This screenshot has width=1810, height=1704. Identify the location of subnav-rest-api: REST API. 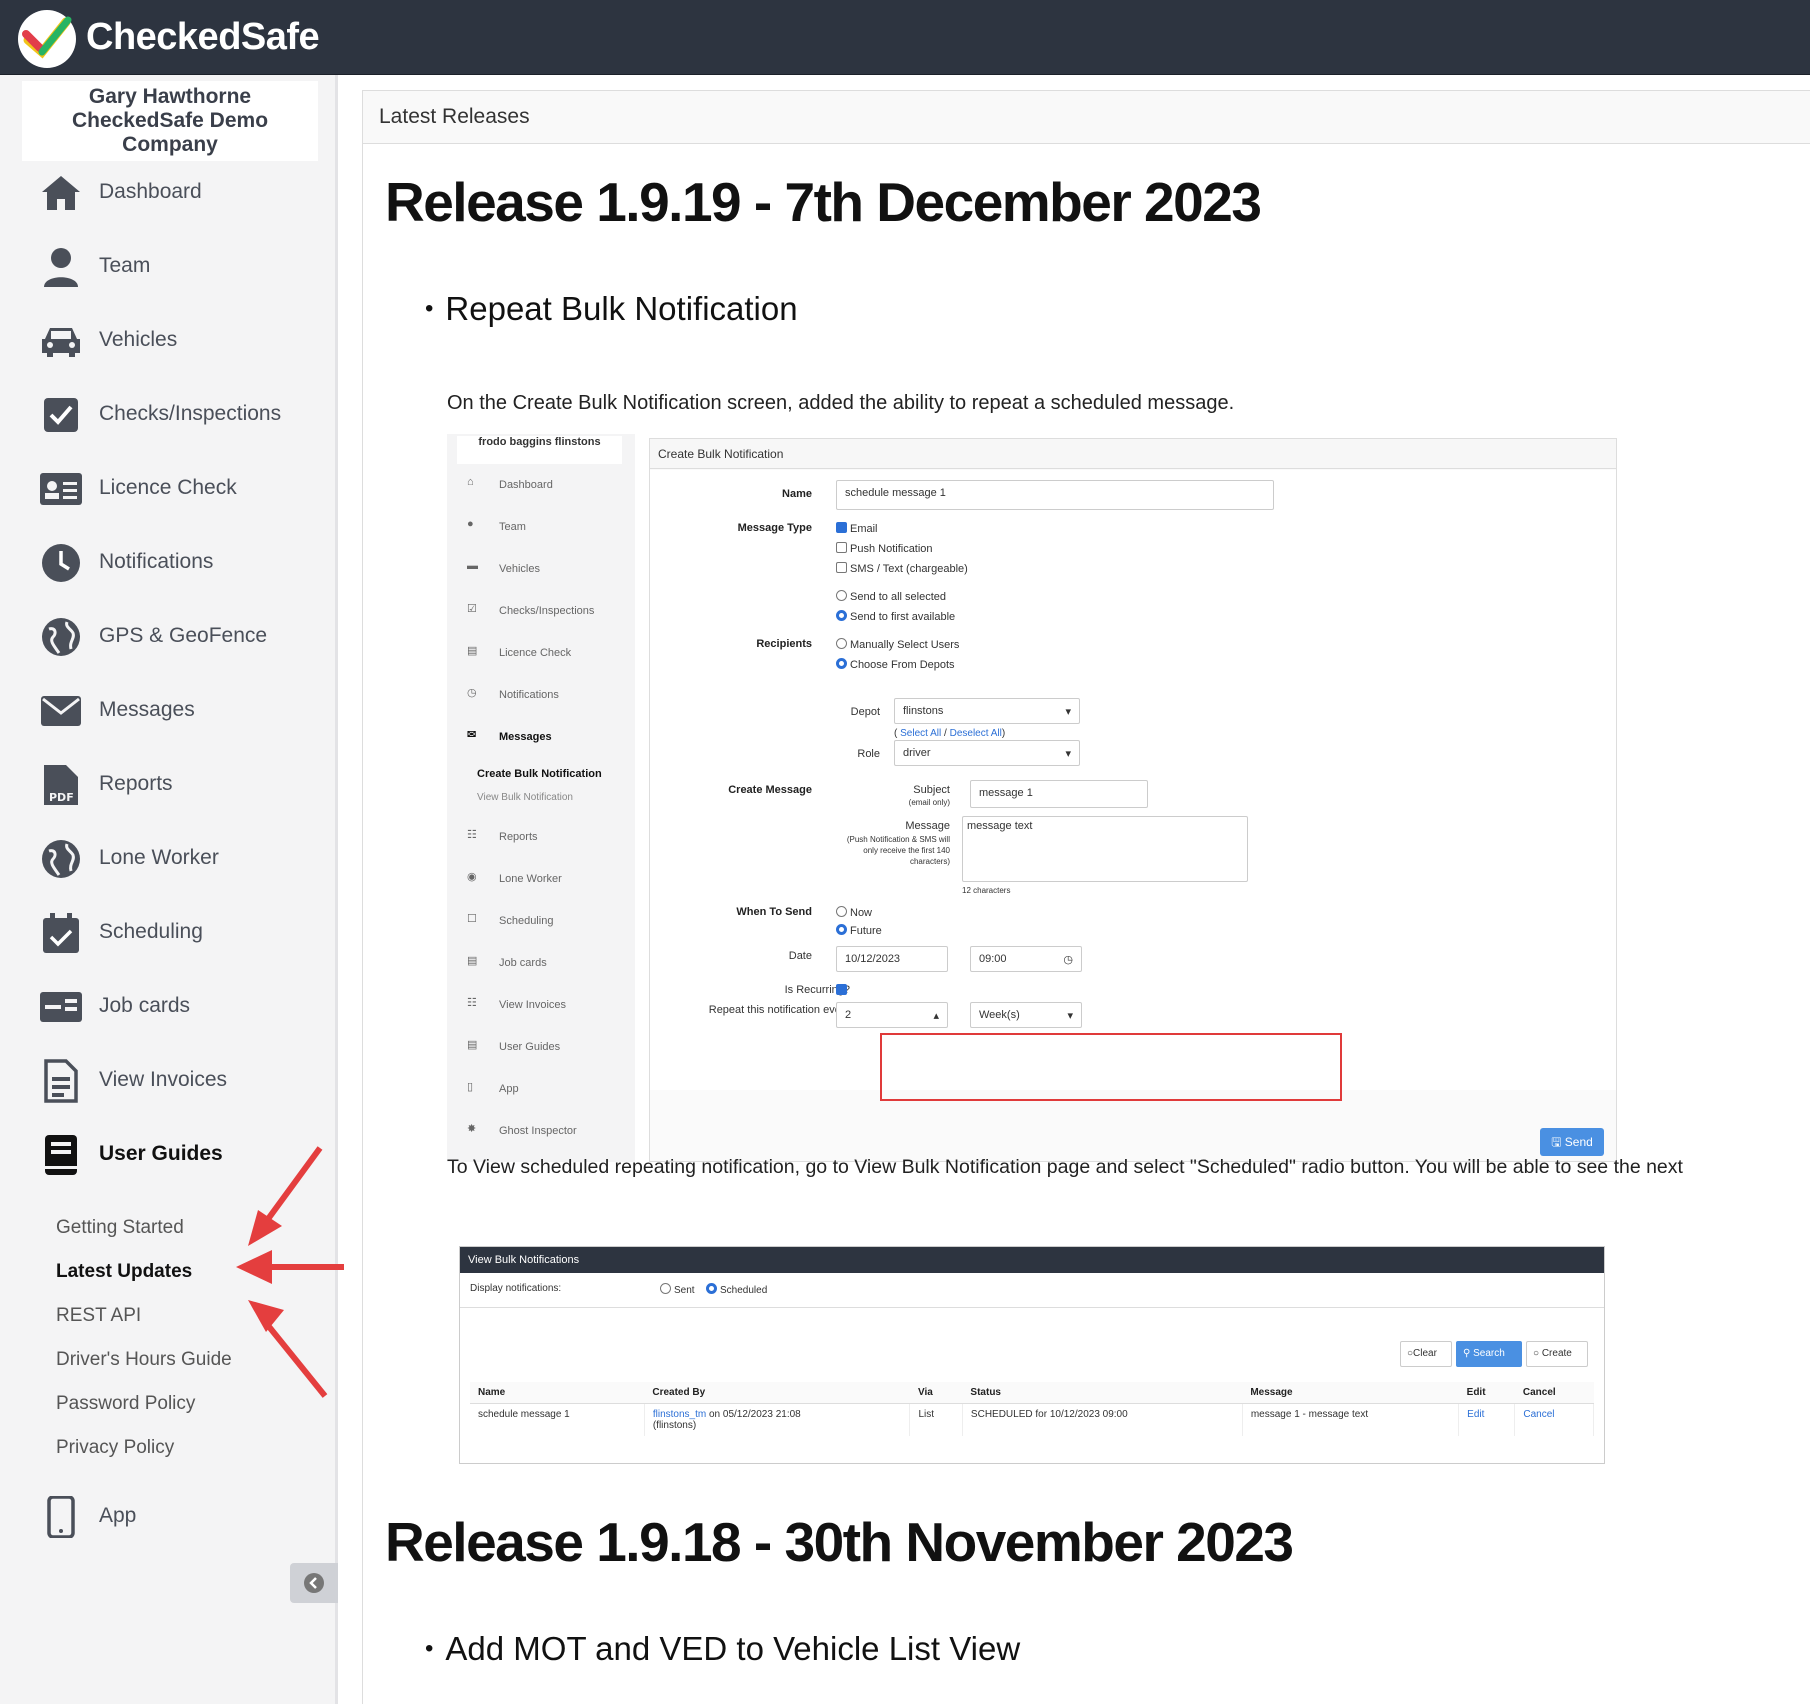
(98, 1316).